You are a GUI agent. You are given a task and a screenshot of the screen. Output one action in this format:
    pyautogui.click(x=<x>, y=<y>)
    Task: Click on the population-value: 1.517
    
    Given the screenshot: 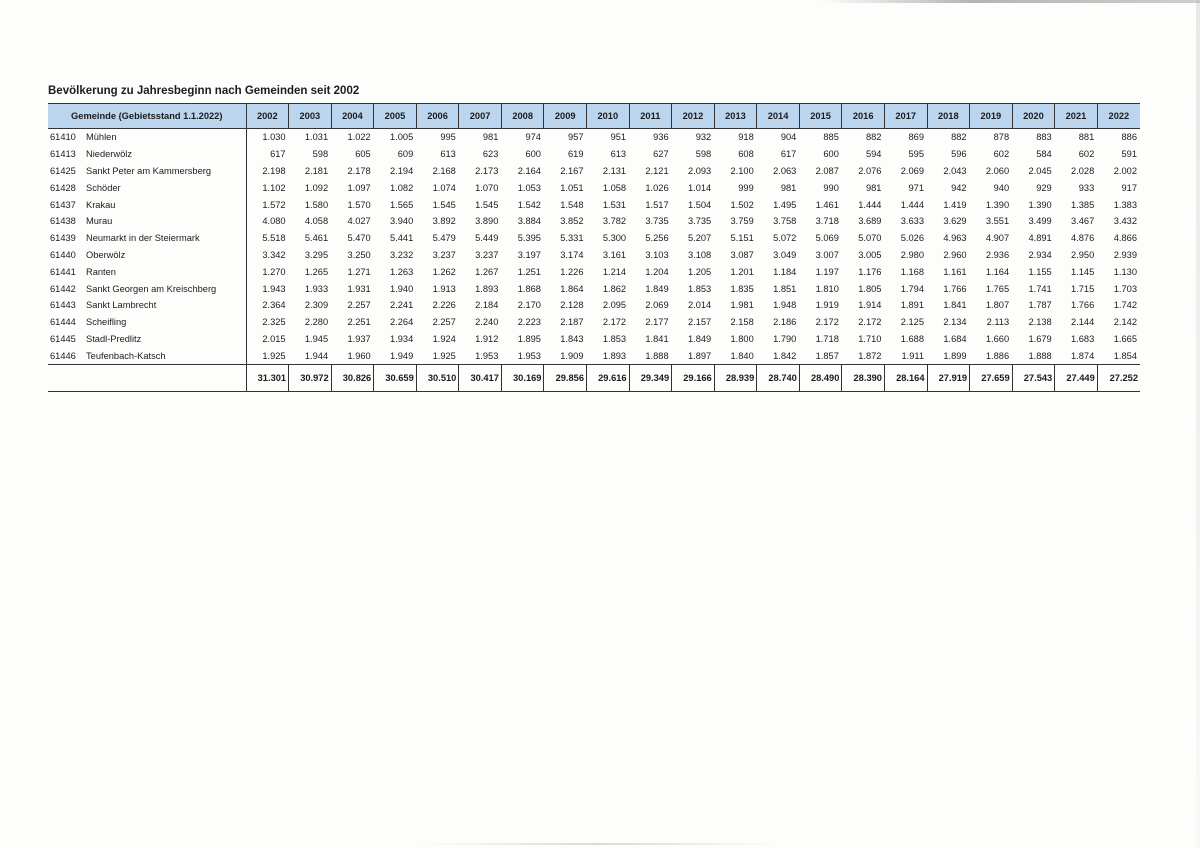 What is the action you would take?
    pyautogui.click(x=657, y=204)
    